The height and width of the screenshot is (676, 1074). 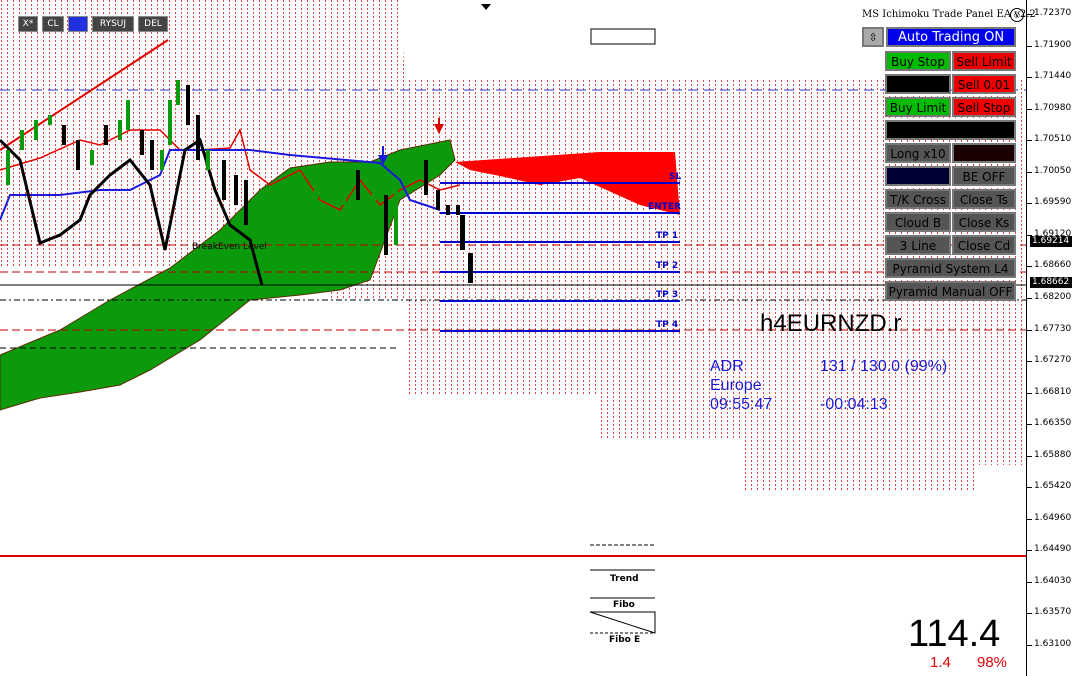 What do you see at coordinates (940, 662) in the screenshot?
I see `stat-small-left: 1.4` at bounding box center [940, 662].